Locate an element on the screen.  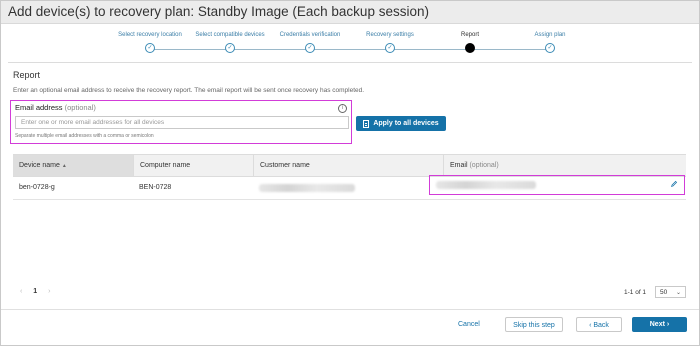
prev-page-button: ‹ is located at coordinates (21, 291).